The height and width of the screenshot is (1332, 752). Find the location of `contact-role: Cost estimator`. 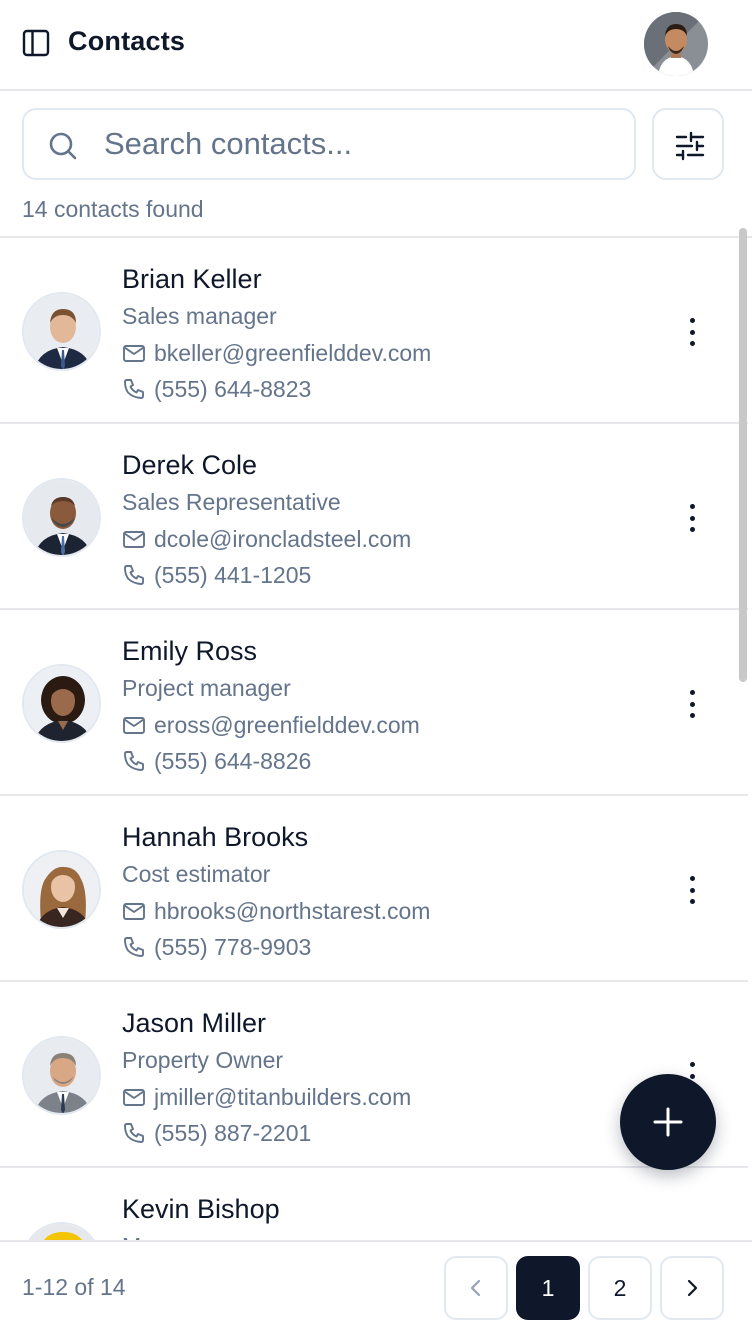

contact-role: Cost estimator is located at coordinates (196, 874).